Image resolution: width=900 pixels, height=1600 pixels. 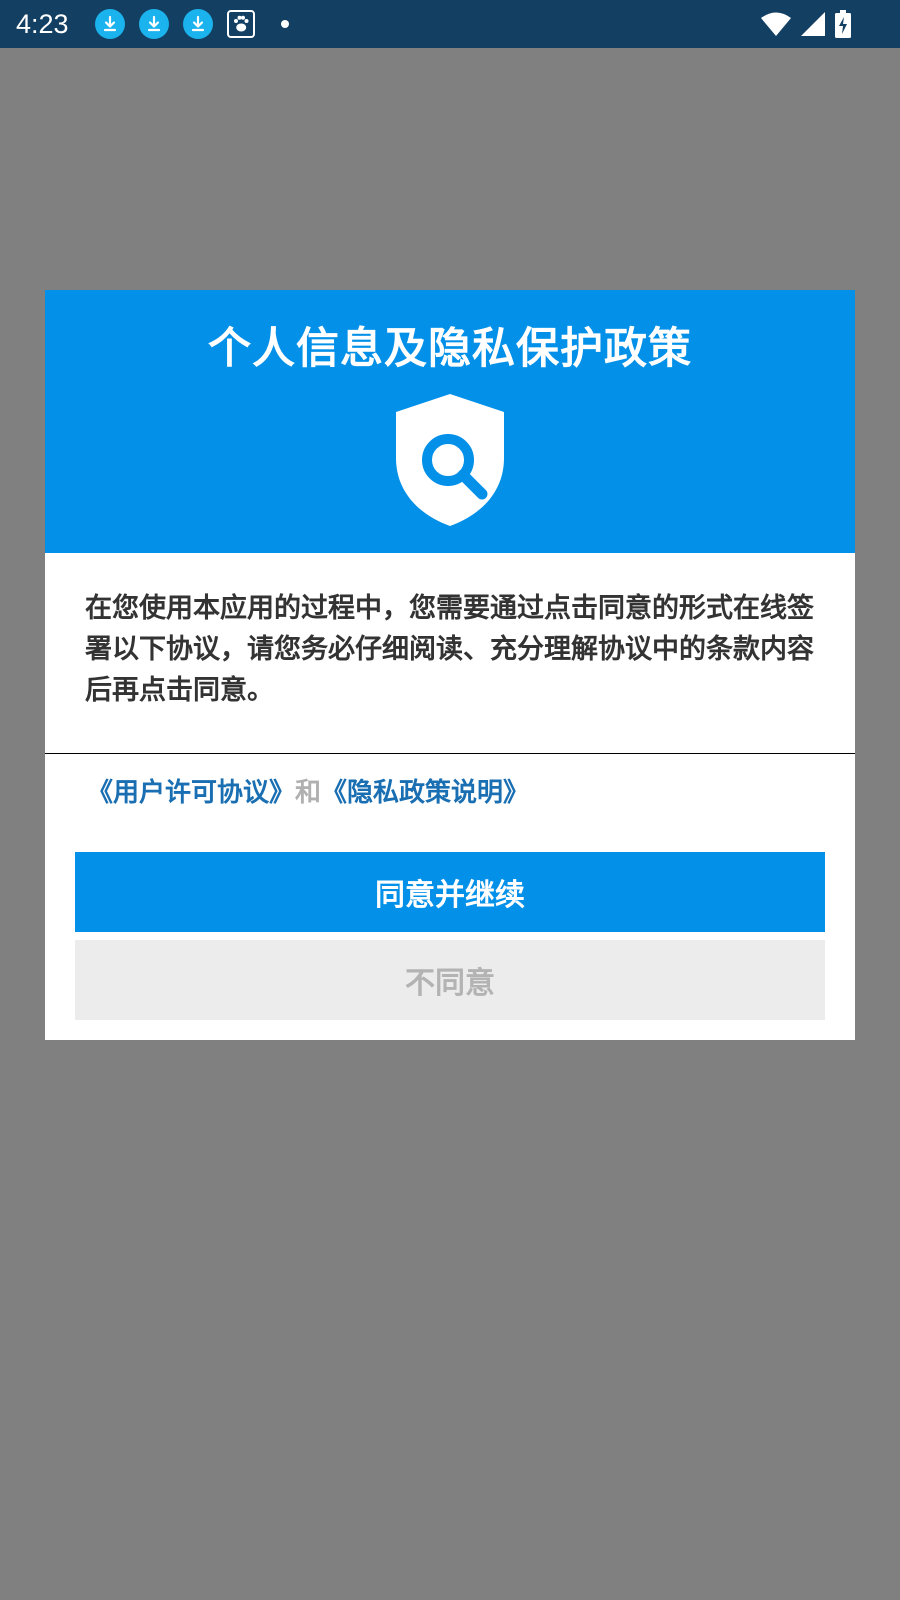 I want to click on more-notifications-icon, so click(x=284, y=24).